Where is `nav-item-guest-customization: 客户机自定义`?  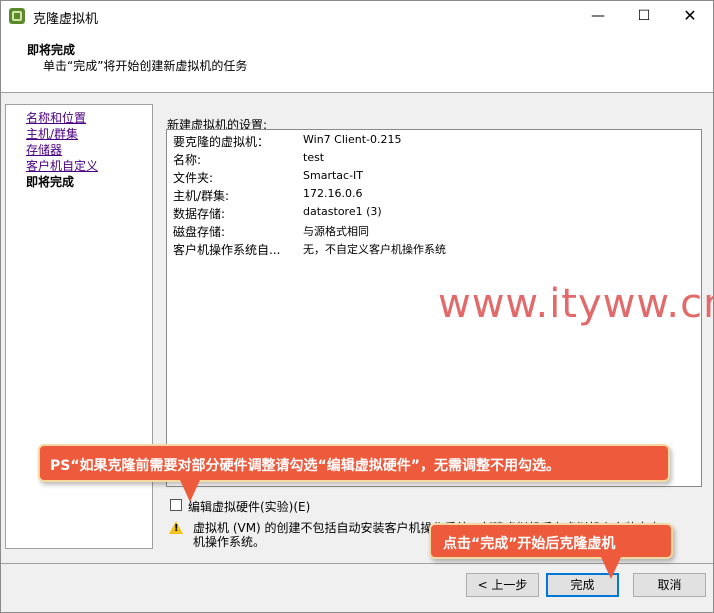 nav-item-guest-customization: 客户机自定义 is located at coordinates (62, 165).